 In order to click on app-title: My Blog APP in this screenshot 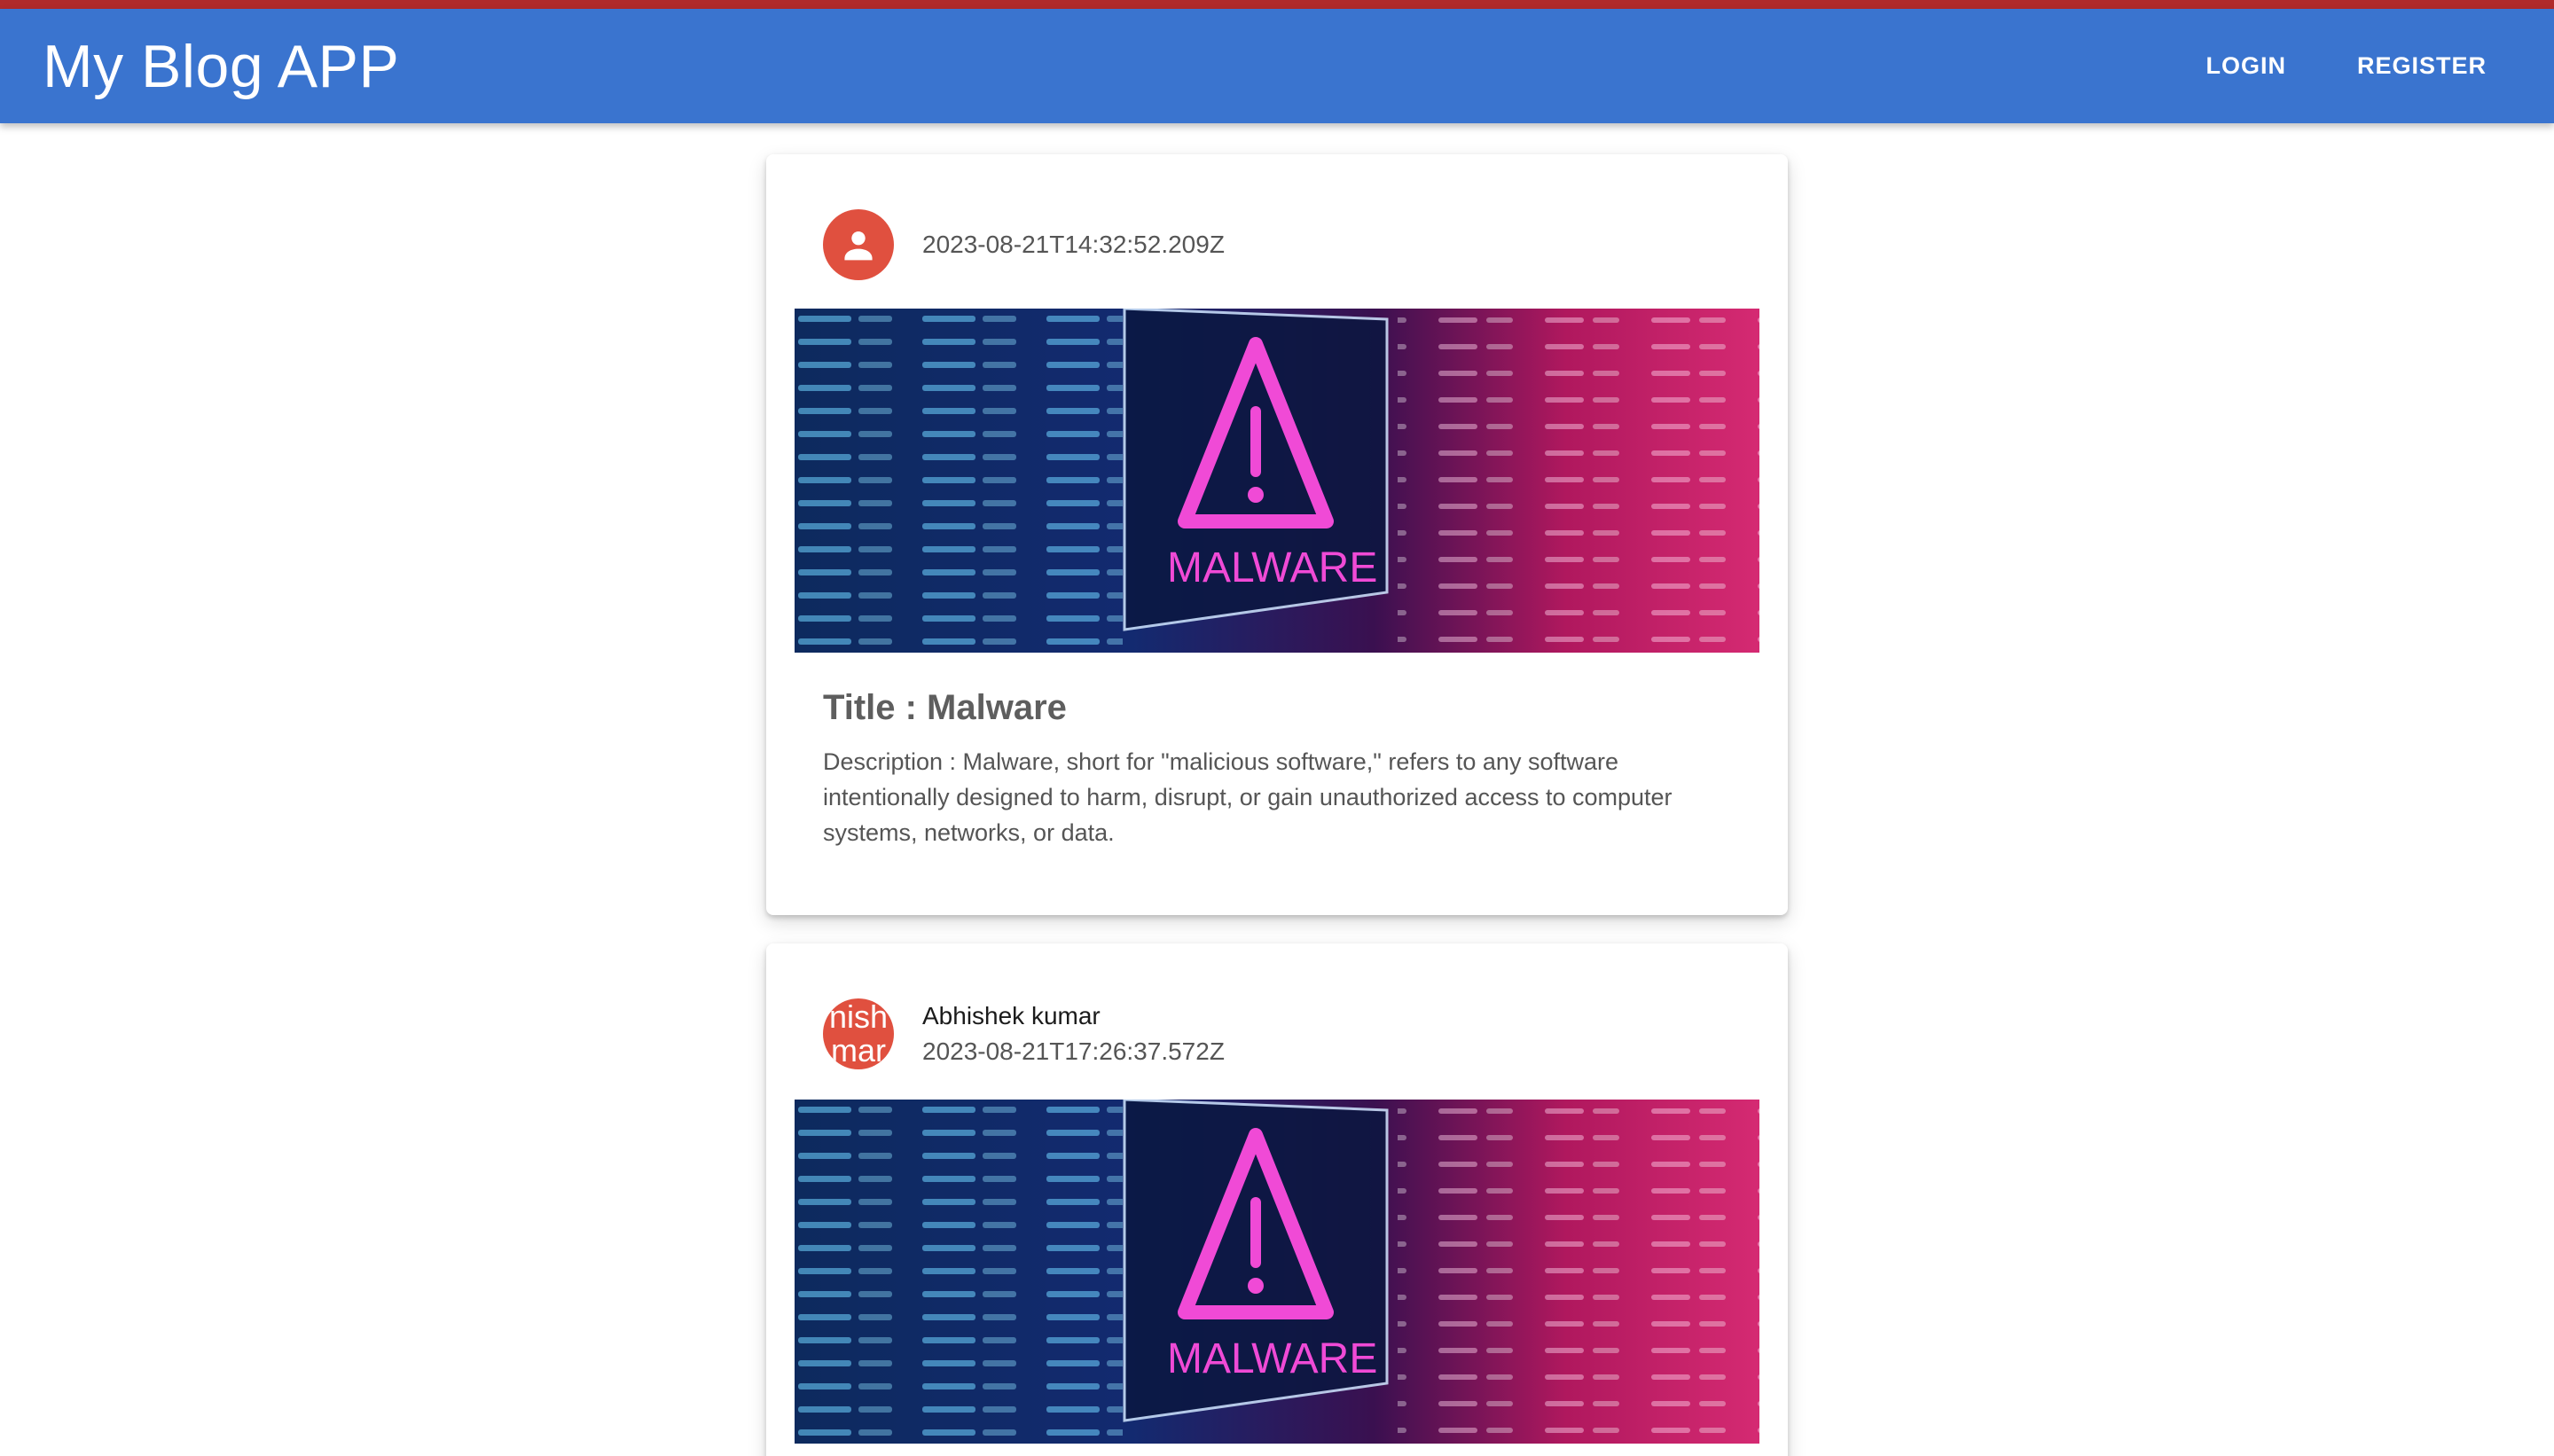, I will do `click(221, 66)`.